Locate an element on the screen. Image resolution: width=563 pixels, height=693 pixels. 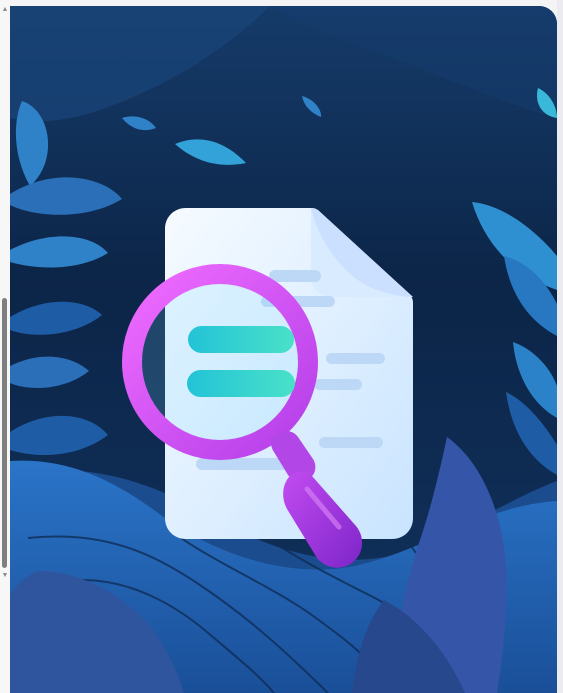
magnifier-bottom-bar is located at coordinates (241, 383).